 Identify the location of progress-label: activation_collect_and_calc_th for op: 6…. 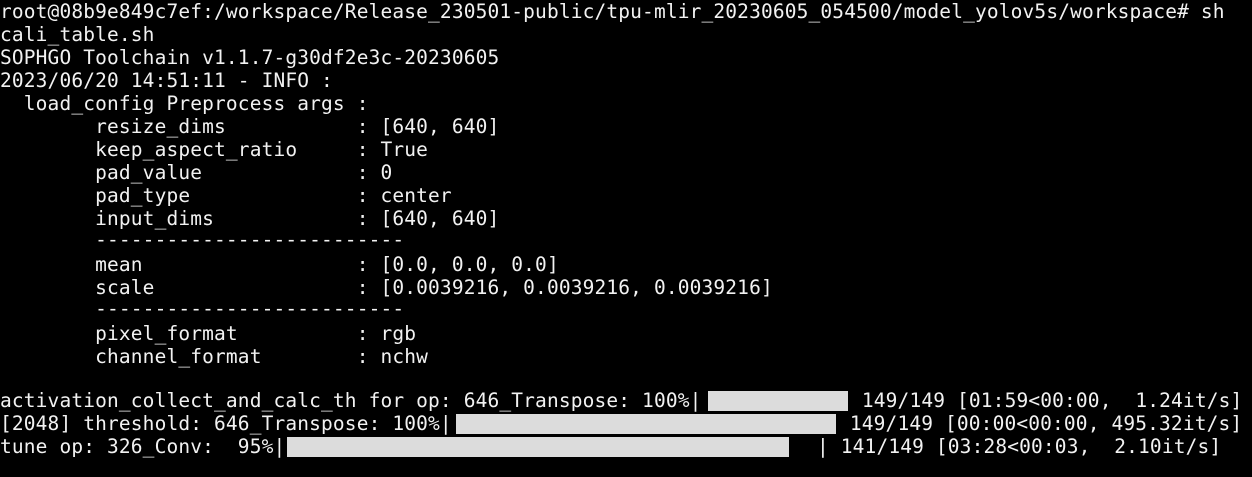
(351, 400).